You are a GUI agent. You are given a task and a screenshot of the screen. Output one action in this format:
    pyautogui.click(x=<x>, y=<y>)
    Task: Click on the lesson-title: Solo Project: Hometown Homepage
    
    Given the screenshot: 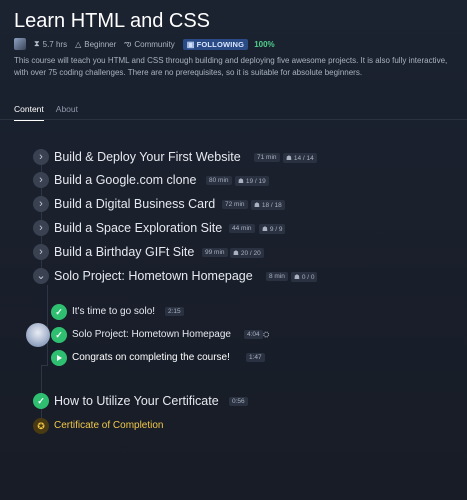 What is the action you would take?
    pyautogui.click(x=151, y=334)
    